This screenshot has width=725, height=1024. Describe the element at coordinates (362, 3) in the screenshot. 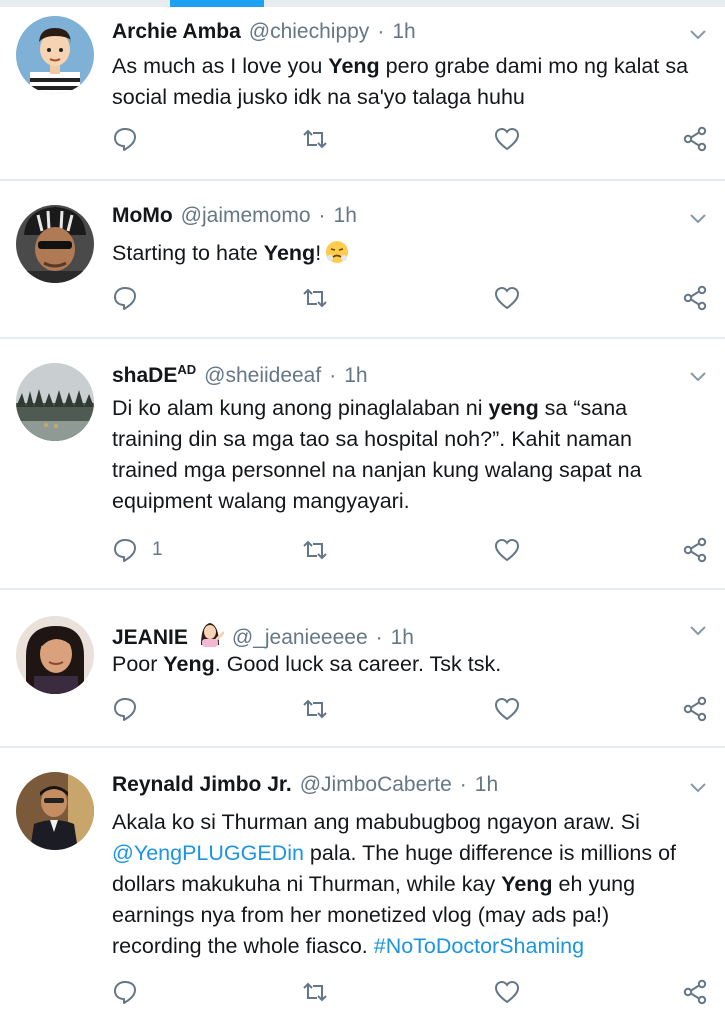

I see `tab-indicator-bar` at that location.